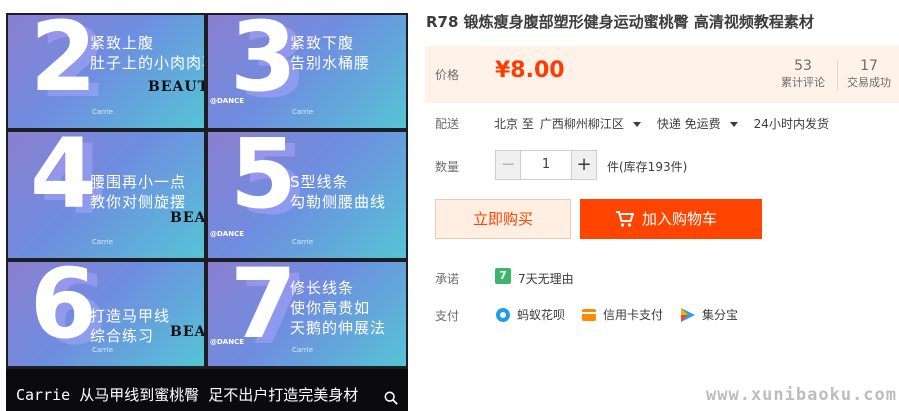  What do you see at coordinates (338, 192) in the screenshot?
I see `tile-caption: S型线条 勾勒侧腰曲线` at bounding box center [338, 192].